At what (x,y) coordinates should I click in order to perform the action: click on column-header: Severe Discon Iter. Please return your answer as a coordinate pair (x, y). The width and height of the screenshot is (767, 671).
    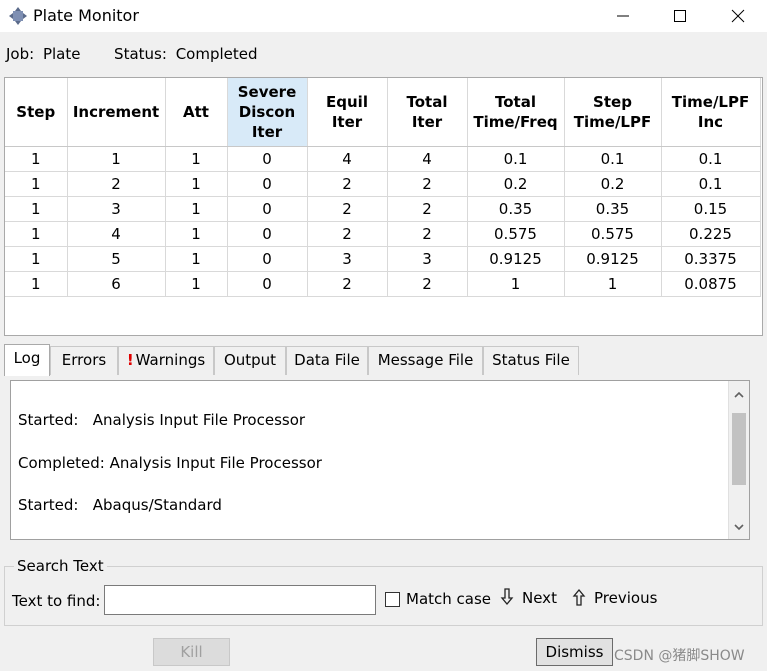
    Looking at the image, I should click on (267, 112).